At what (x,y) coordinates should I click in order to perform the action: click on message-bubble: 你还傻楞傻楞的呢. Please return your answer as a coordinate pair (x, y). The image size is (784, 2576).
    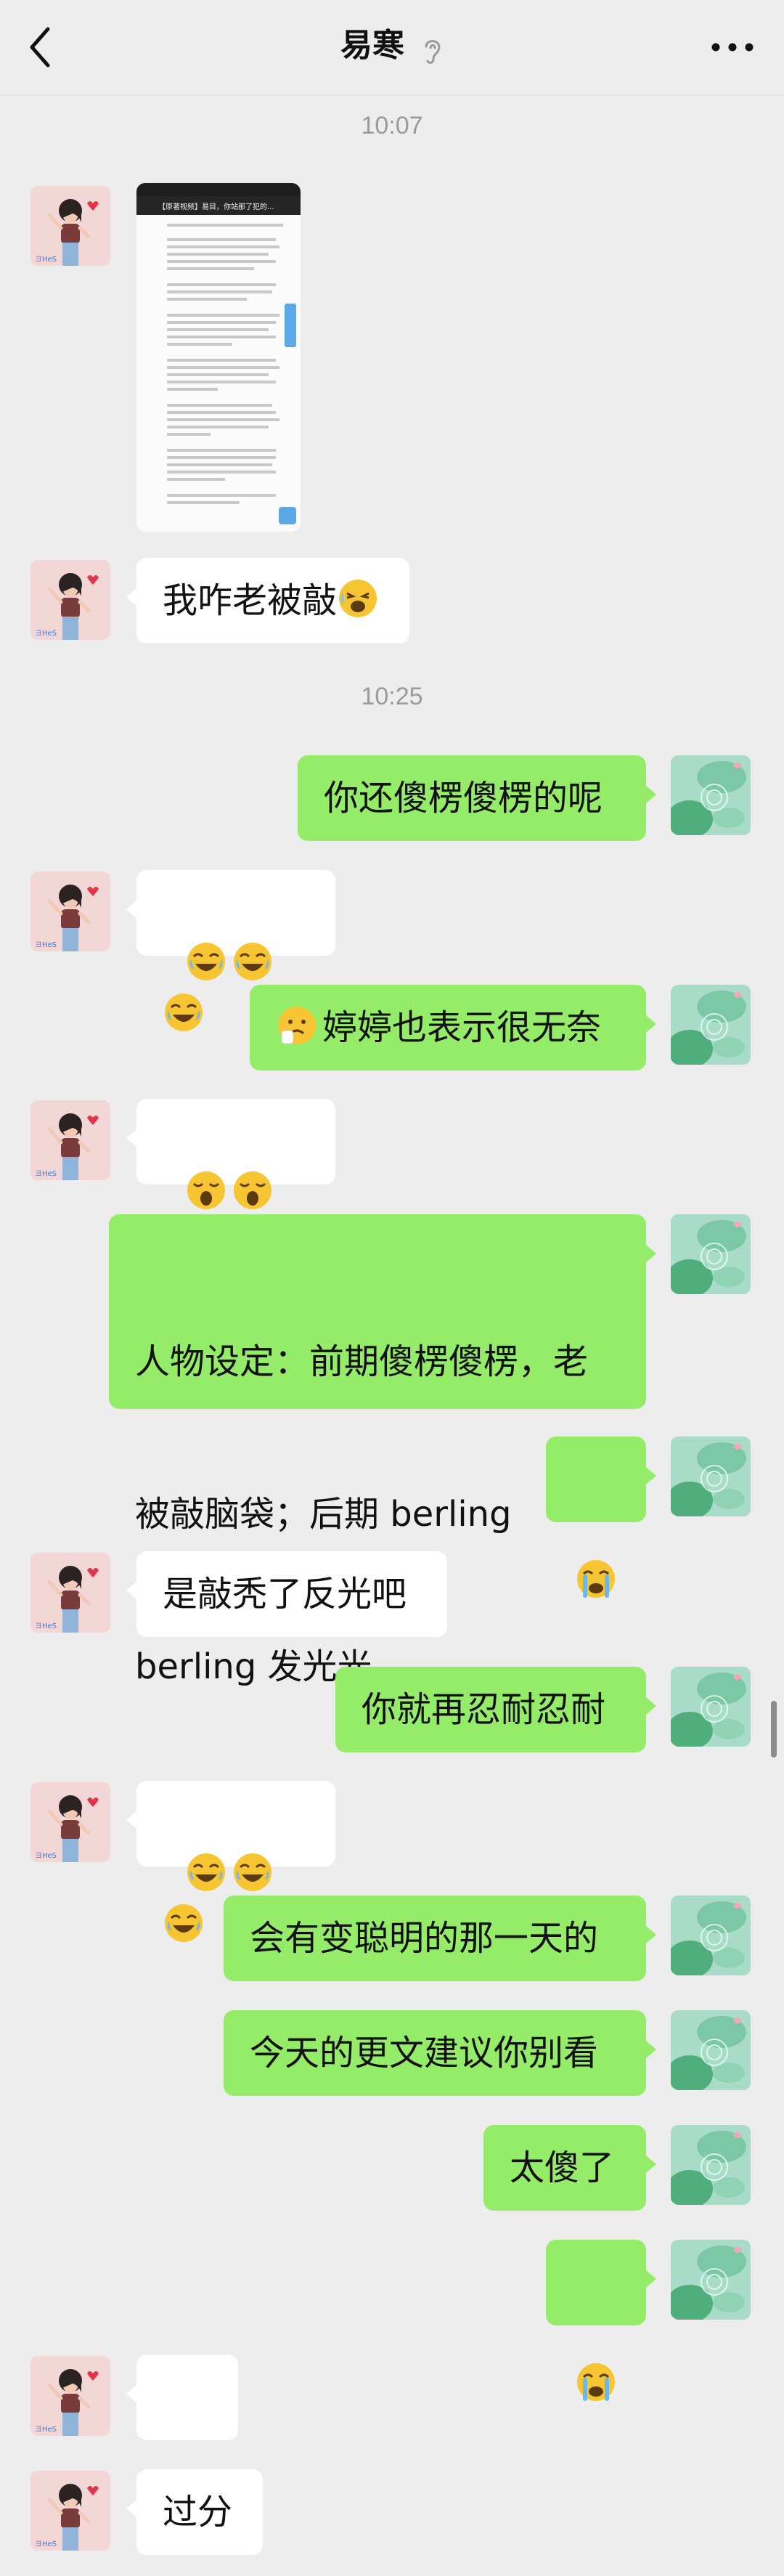
    Looking at the image, I should click on (477, 798).